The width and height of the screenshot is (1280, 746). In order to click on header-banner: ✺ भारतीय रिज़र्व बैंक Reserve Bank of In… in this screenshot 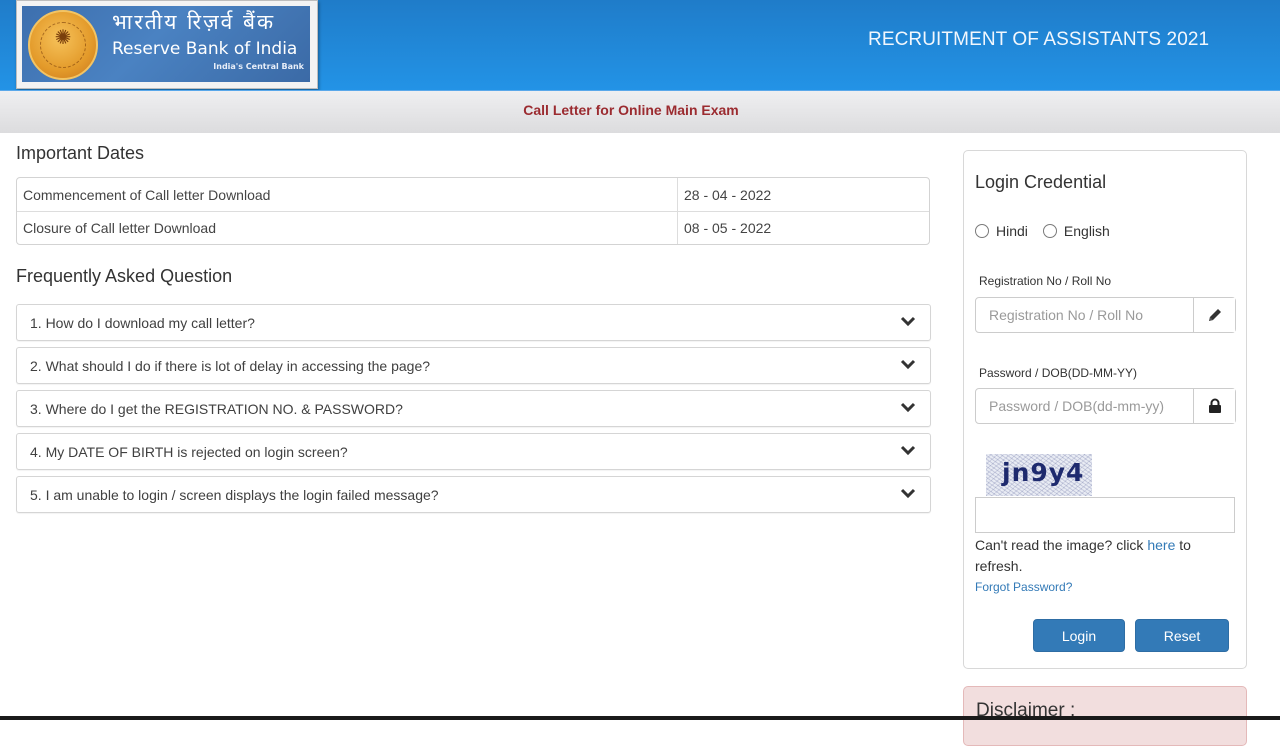, I will do `click(640, 45)`.